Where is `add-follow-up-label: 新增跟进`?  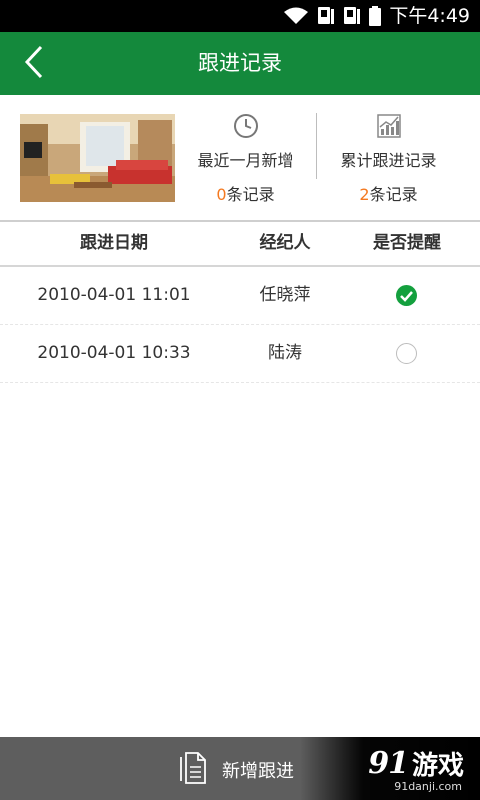
add-follow-up-label: 新增跟进 is located at coordinates (258, 771).